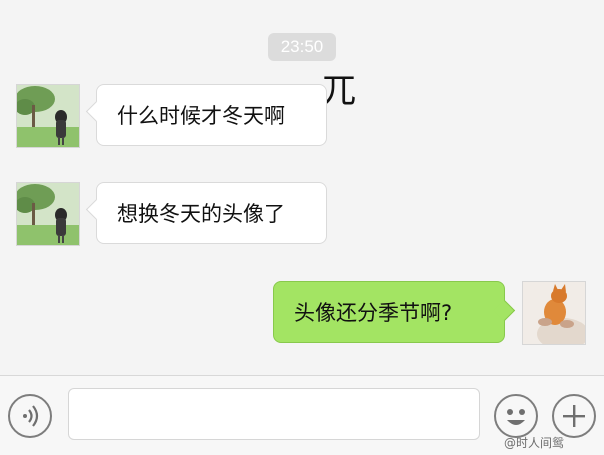  What do you see at coordinates (302, 47) in the screenshot?
I see `message-timestamp: 23:50` at bounding box center [302, 47].